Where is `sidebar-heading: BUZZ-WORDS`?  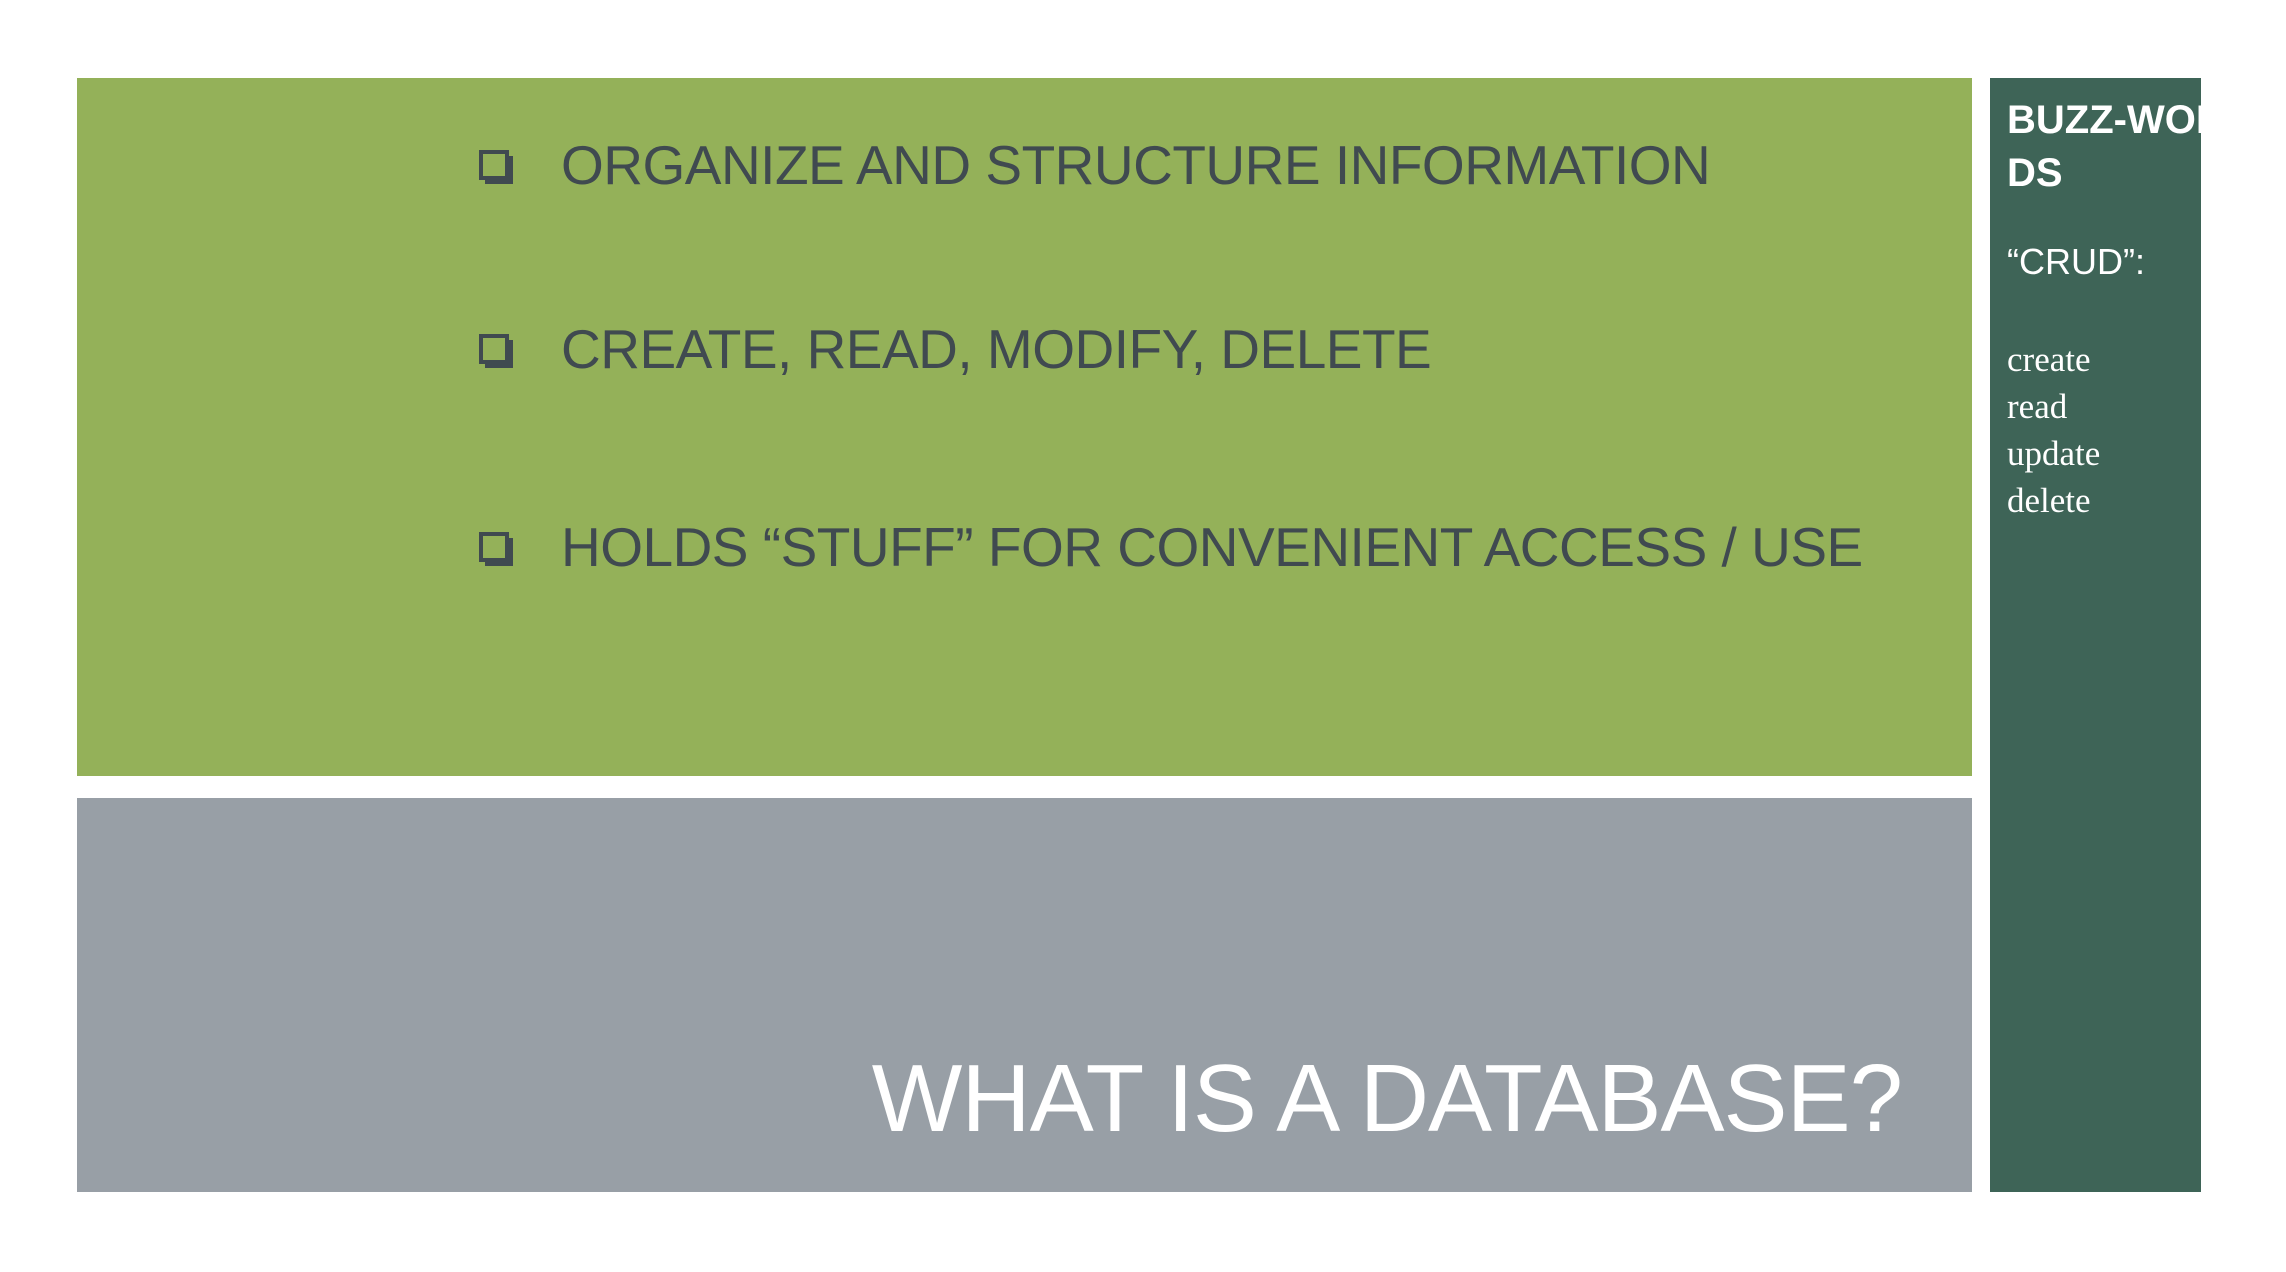 sidebar-heading: BUZZ-WORDS is located at coordinates (2104, 146).